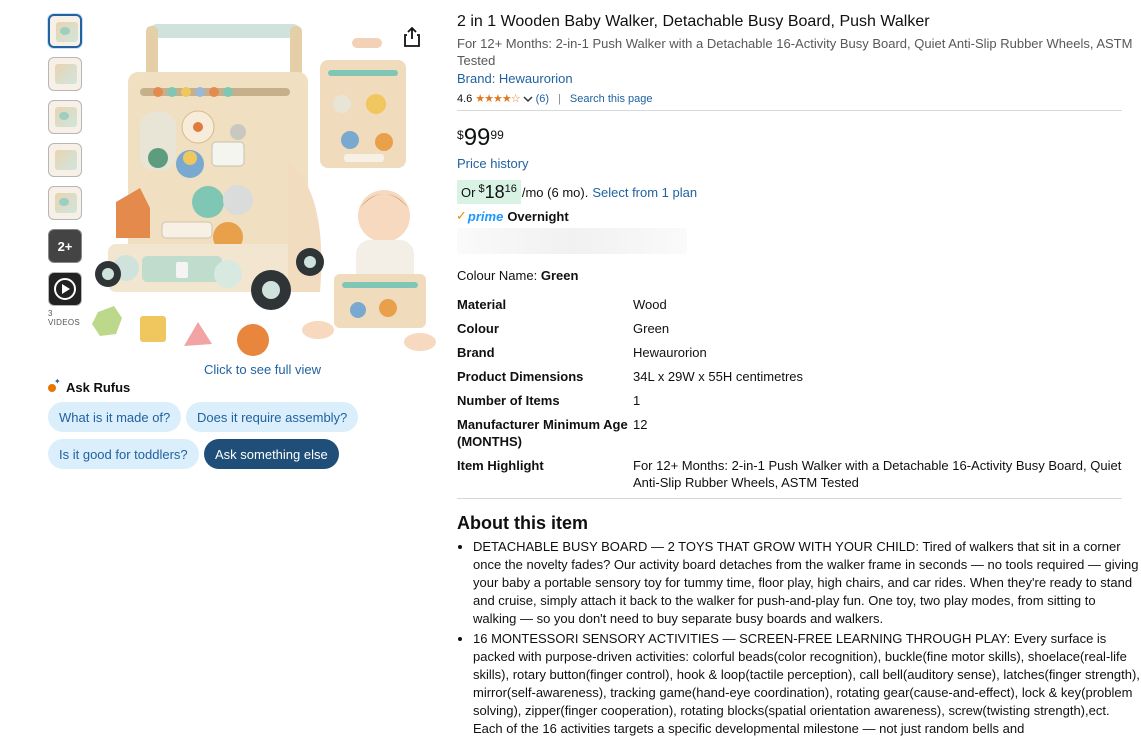  Describe the element at coordinates (670, 352) in the screenshot. I see `spec-value: Hewaurorion` at that location.